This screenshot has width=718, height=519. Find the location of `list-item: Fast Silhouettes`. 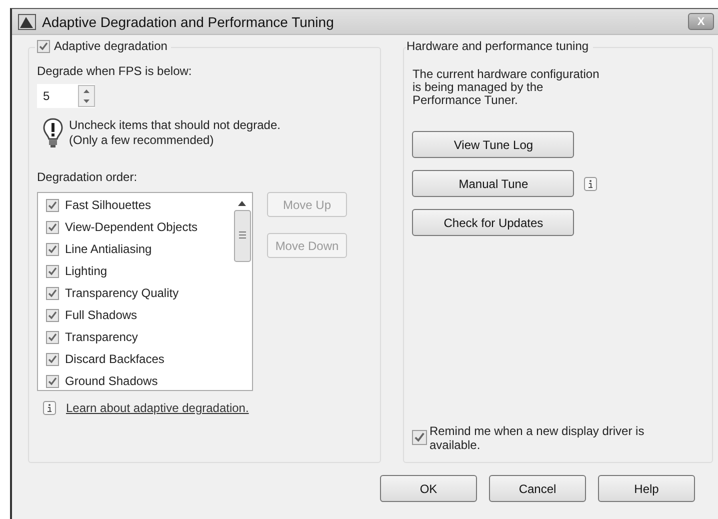

list-item: Fast Silhouettes is located at coordinates (108, 205).